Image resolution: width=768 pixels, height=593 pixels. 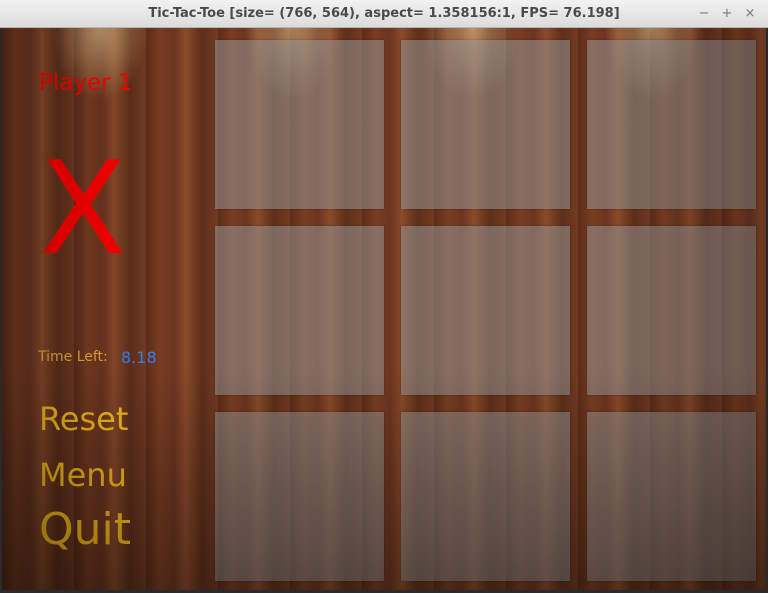 What do you see at coordinates (704, 14) in the screenshot?
I see `minimize-icon: −` at bounding box center [704, 14].